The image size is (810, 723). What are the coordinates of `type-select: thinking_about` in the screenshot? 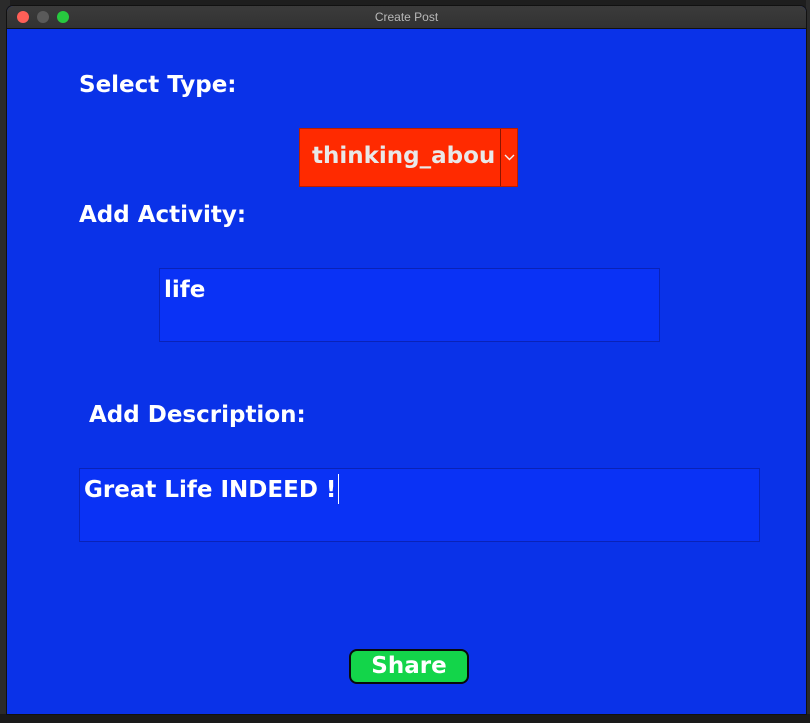 It's located at (408, 157).